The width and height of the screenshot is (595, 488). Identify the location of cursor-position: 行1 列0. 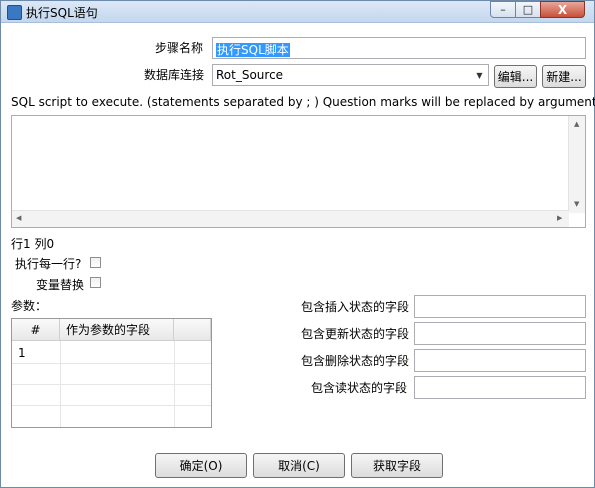
(33, 244).